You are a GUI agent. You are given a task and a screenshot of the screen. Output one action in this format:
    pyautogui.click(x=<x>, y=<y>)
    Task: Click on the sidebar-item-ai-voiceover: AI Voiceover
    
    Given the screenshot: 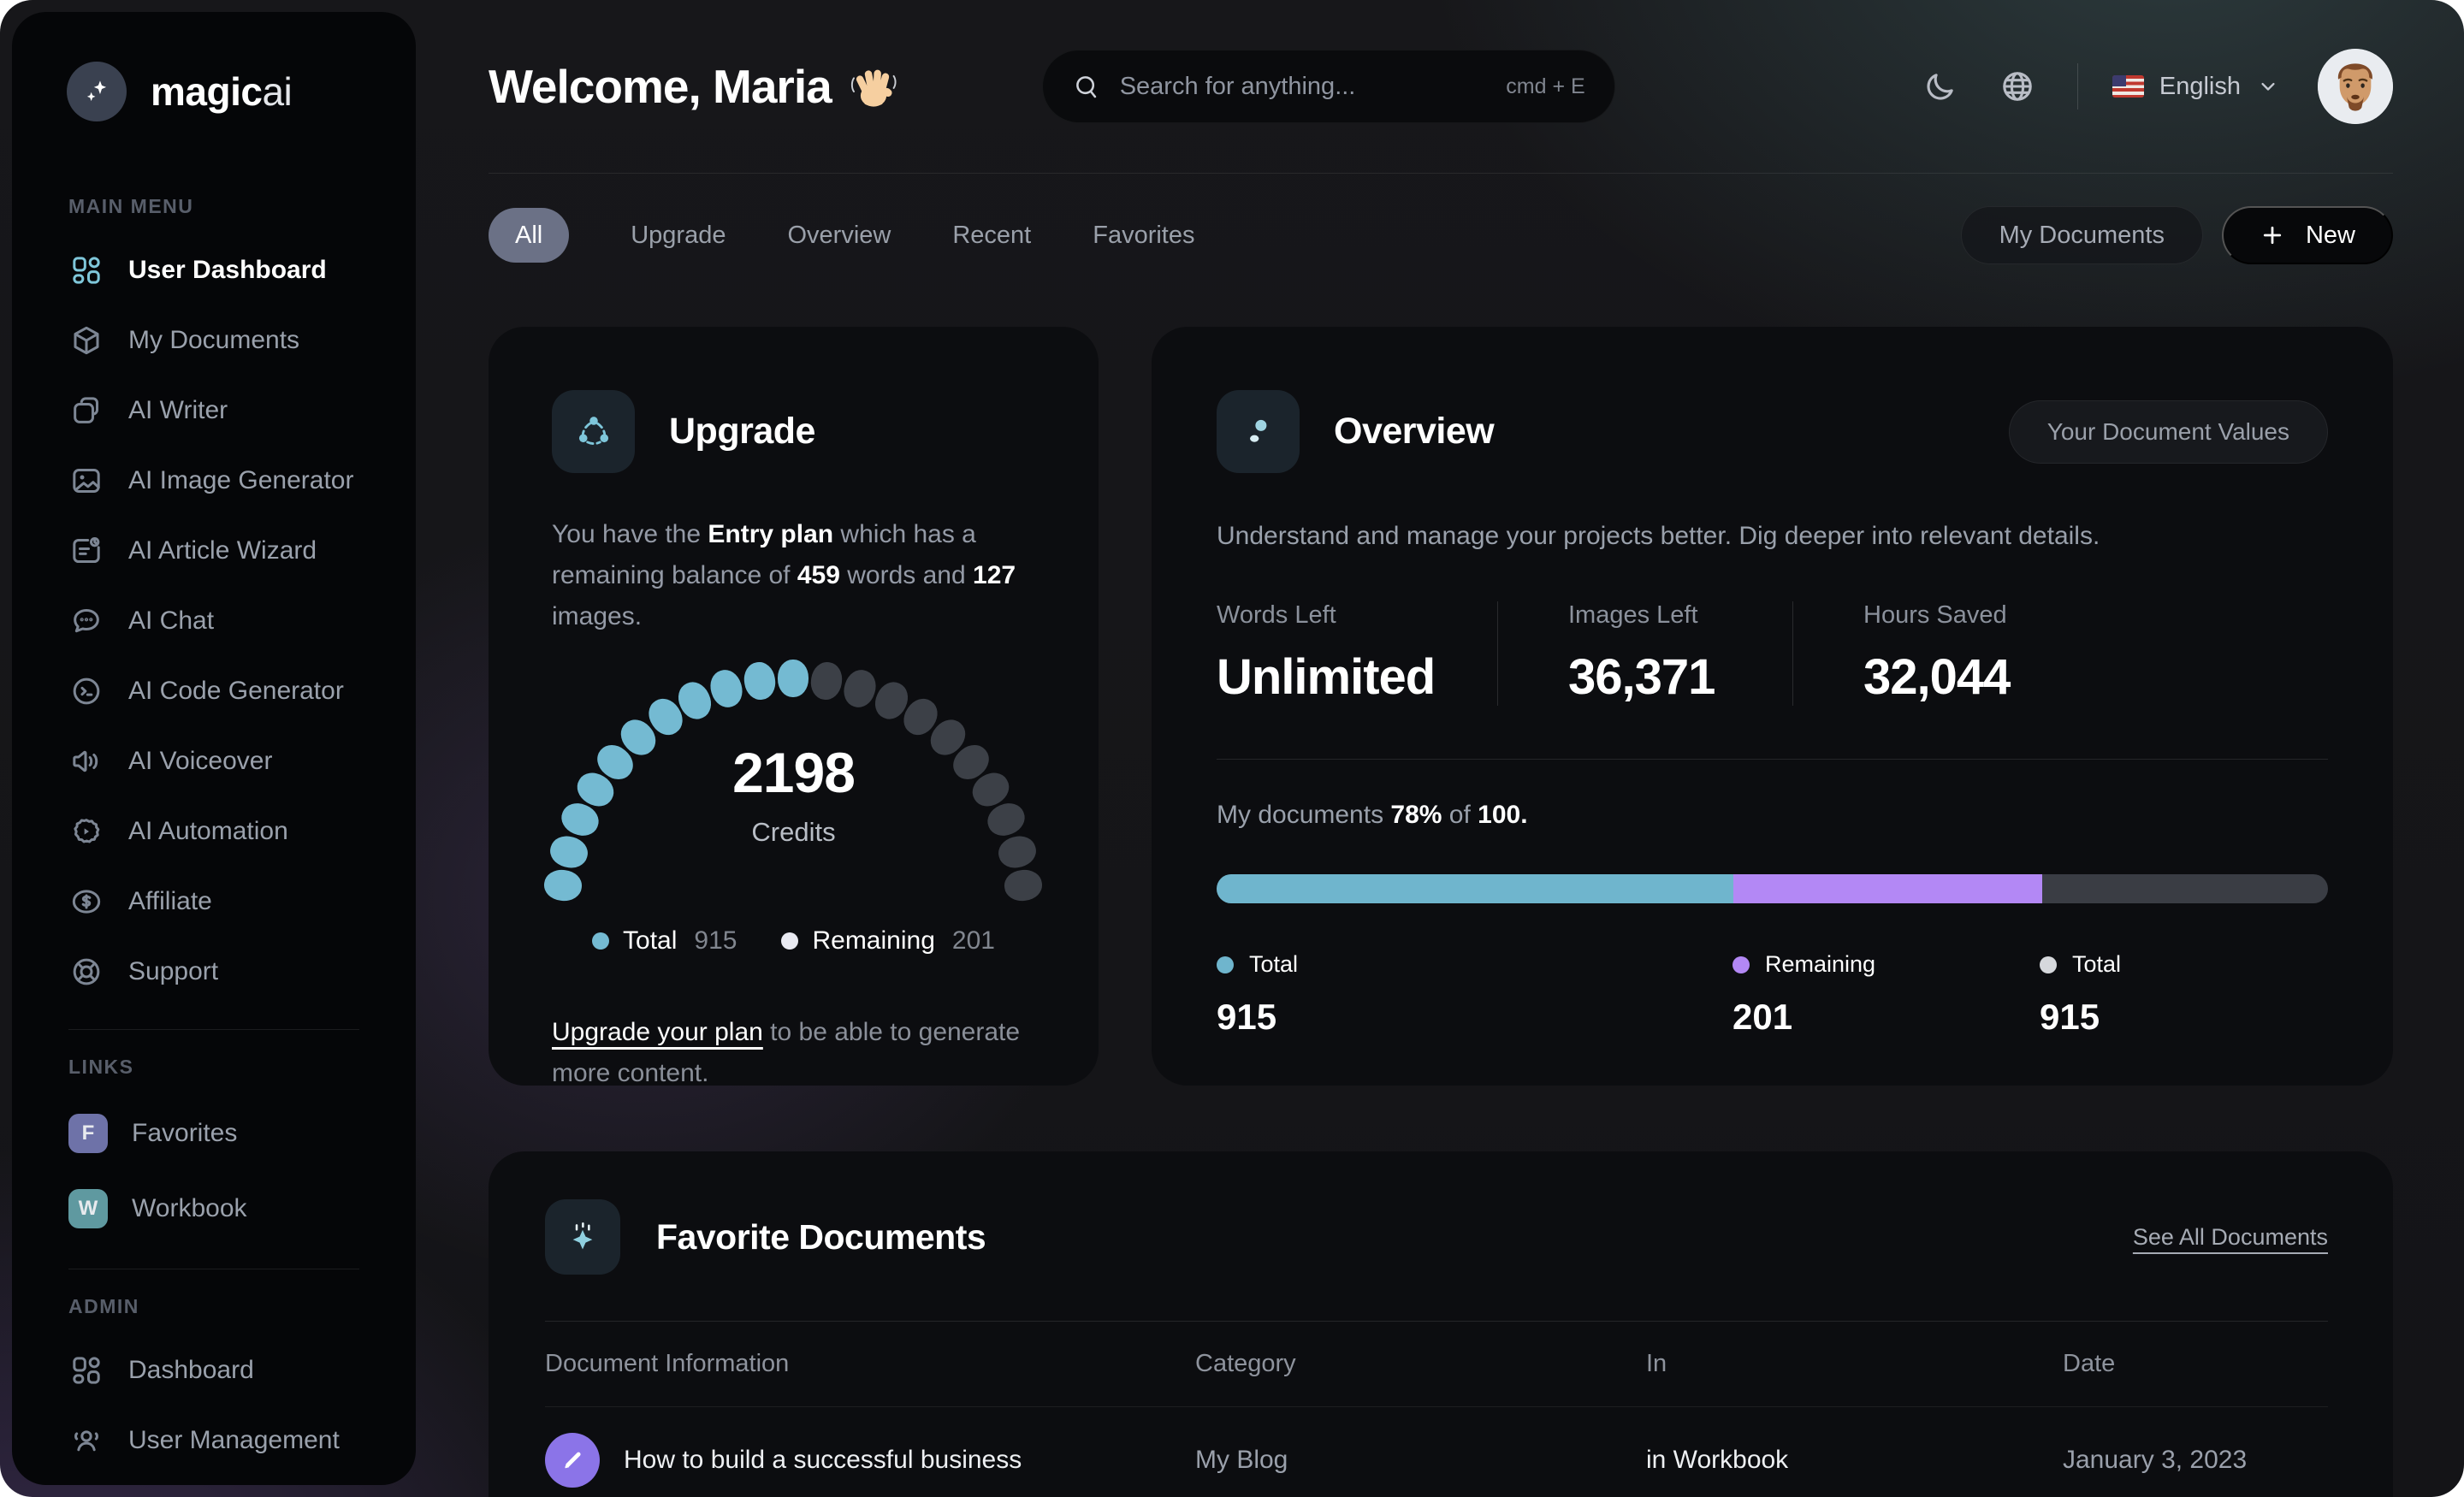 What is the action you would take?
    pyautogui.click(x=214, y=761)
    